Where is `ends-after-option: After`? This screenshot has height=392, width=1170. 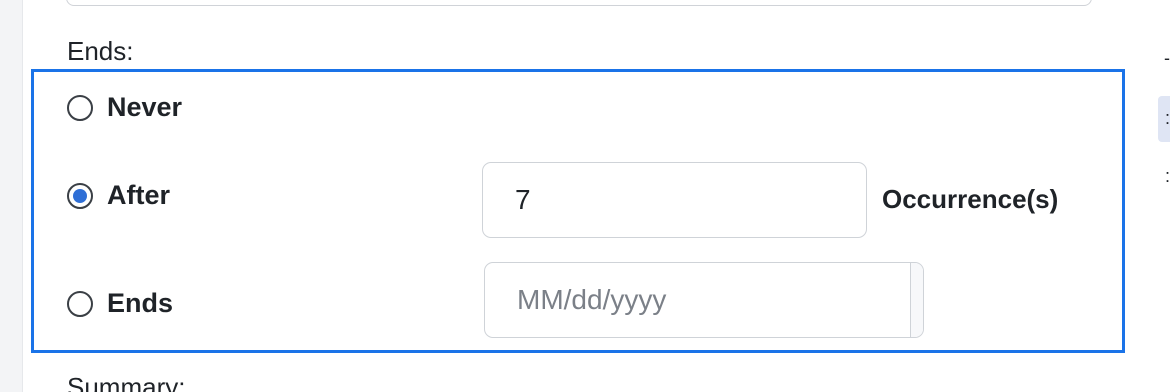
ends-after-option: After is located at coordinates (118, 195).